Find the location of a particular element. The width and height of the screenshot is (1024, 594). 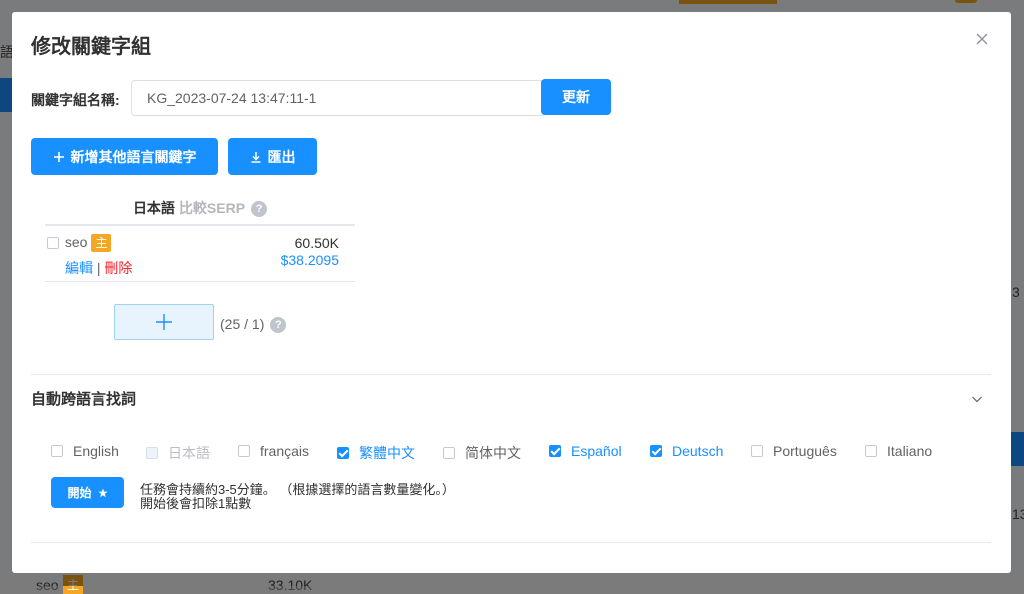

language-option-portuguese: Português is located at coordinates (794, 451).